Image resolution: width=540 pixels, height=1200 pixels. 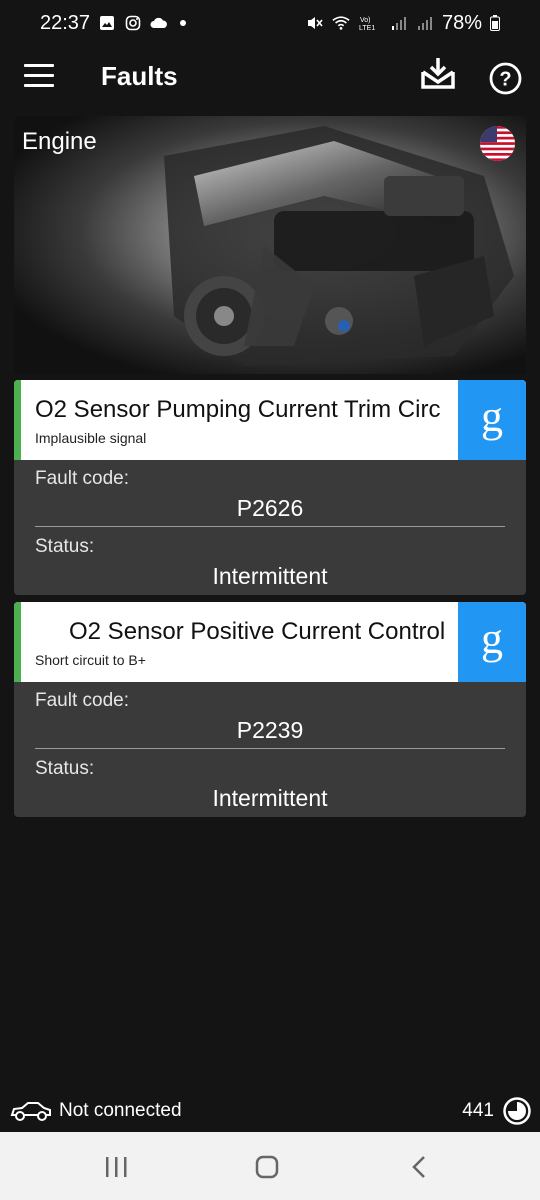 I want to click on connection-status-bar: Not connected 441, so click(x=270, y=1111).